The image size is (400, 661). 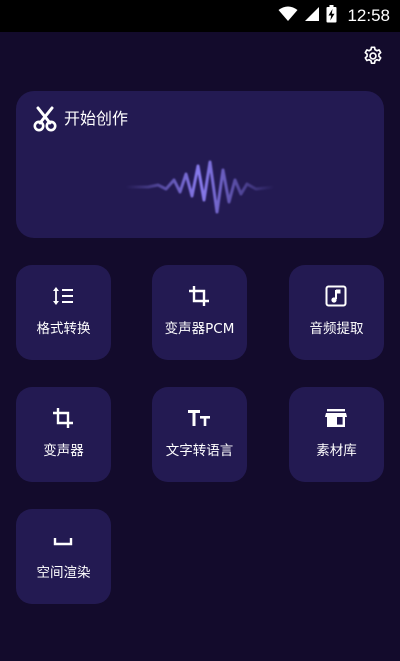 What do you see at coordinates (200, 187) in the screenshot?
I see `sound-wave-icon` at bounding box center [200, 187].